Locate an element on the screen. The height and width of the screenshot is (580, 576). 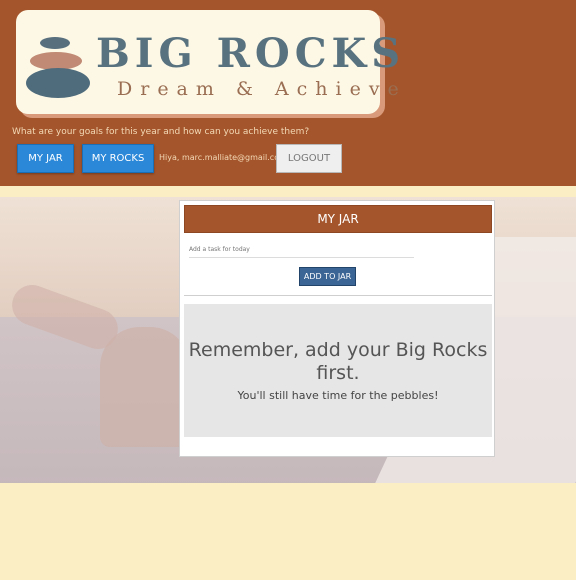
task-input is located at coordinates (301, 250).